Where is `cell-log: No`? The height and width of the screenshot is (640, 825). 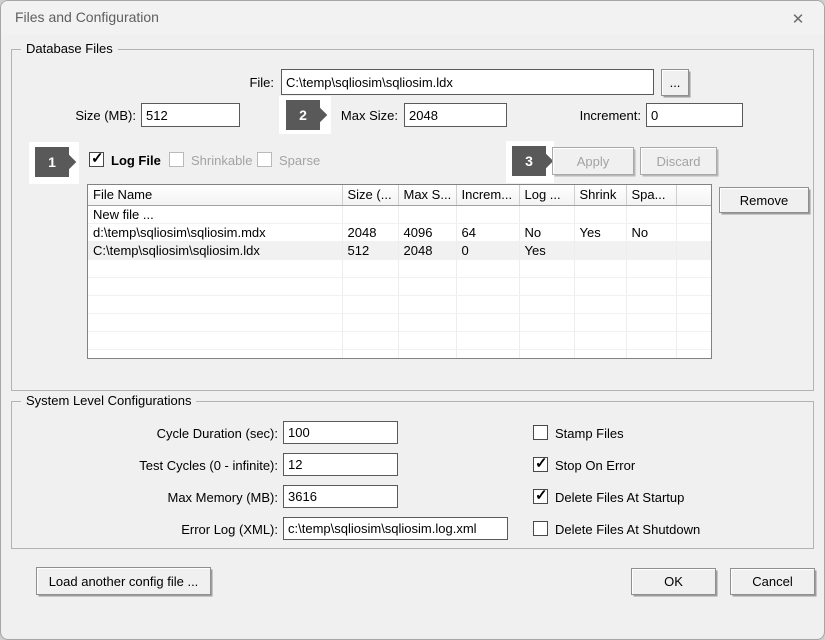
cell-log: No is located at coordinates (547, 232).